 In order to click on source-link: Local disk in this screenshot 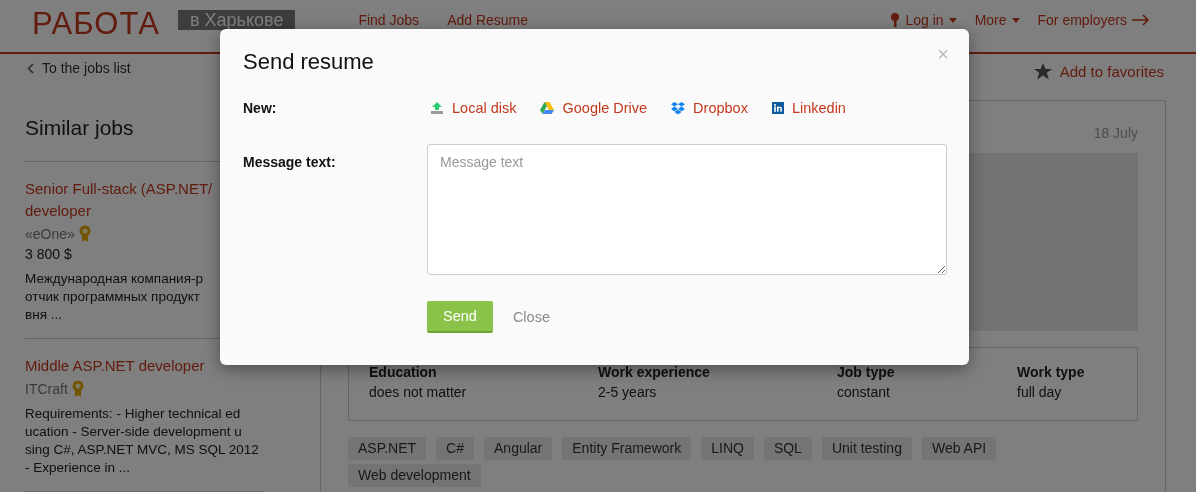, I will do `click(473, 108)`.